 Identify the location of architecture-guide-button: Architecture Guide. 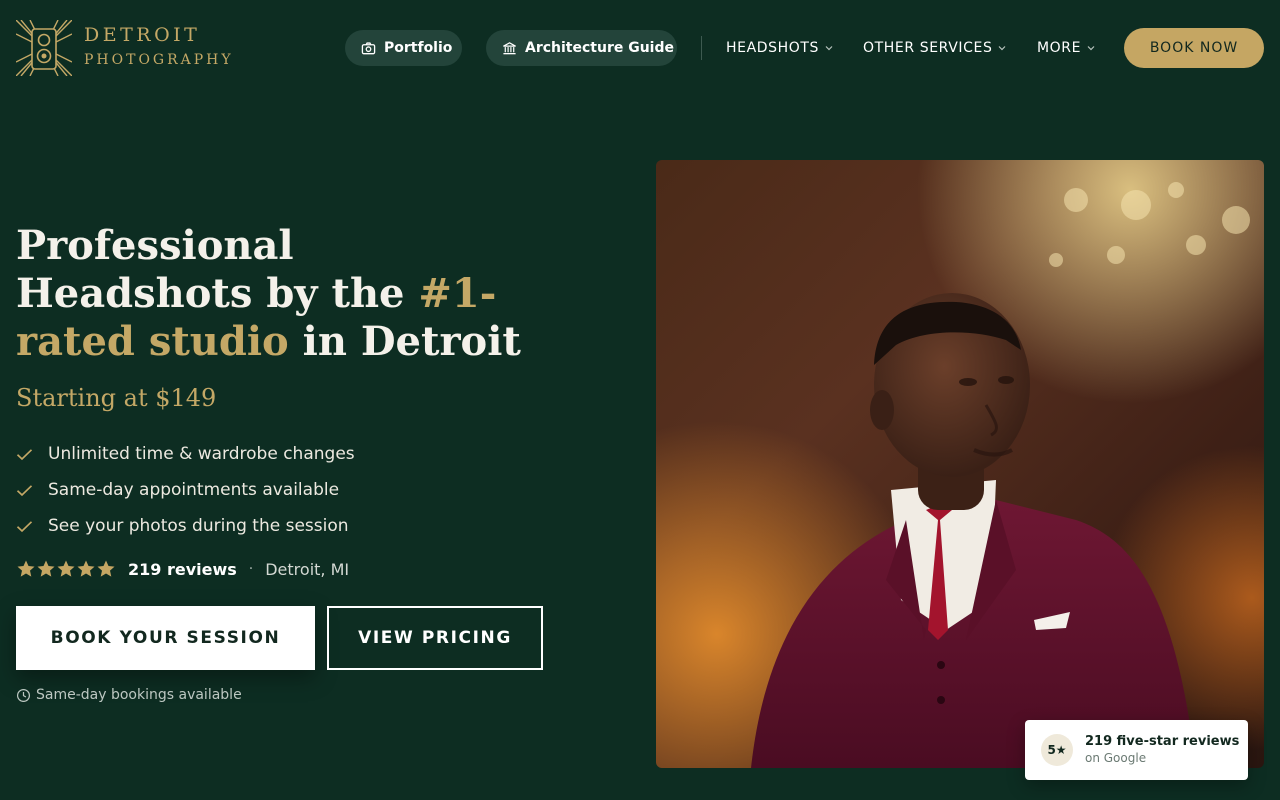
(581, 48).